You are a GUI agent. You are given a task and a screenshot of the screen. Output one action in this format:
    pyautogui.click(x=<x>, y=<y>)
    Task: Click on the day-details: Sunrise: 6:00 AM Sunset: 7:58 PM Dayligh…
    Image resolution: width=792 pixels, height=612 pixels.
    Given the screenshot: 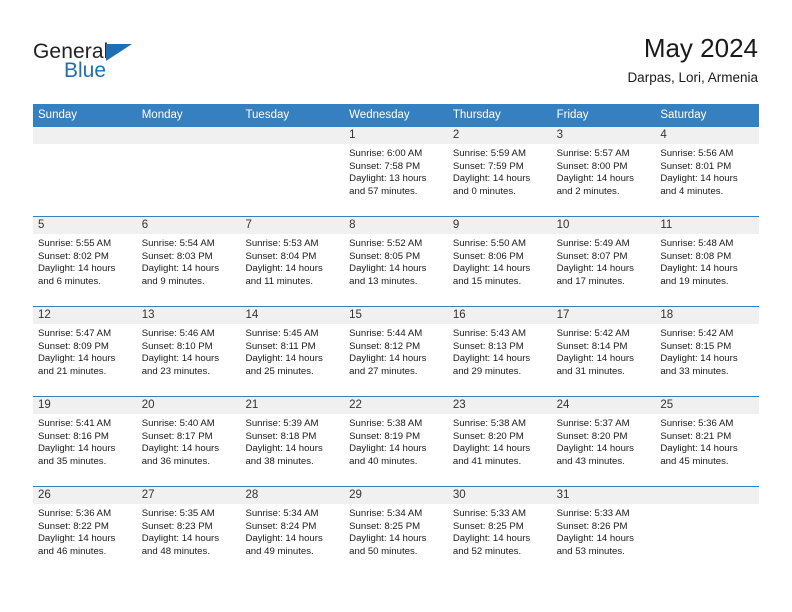 What is the action you would take?
    pyautogui.click(x=396, y=171)
    